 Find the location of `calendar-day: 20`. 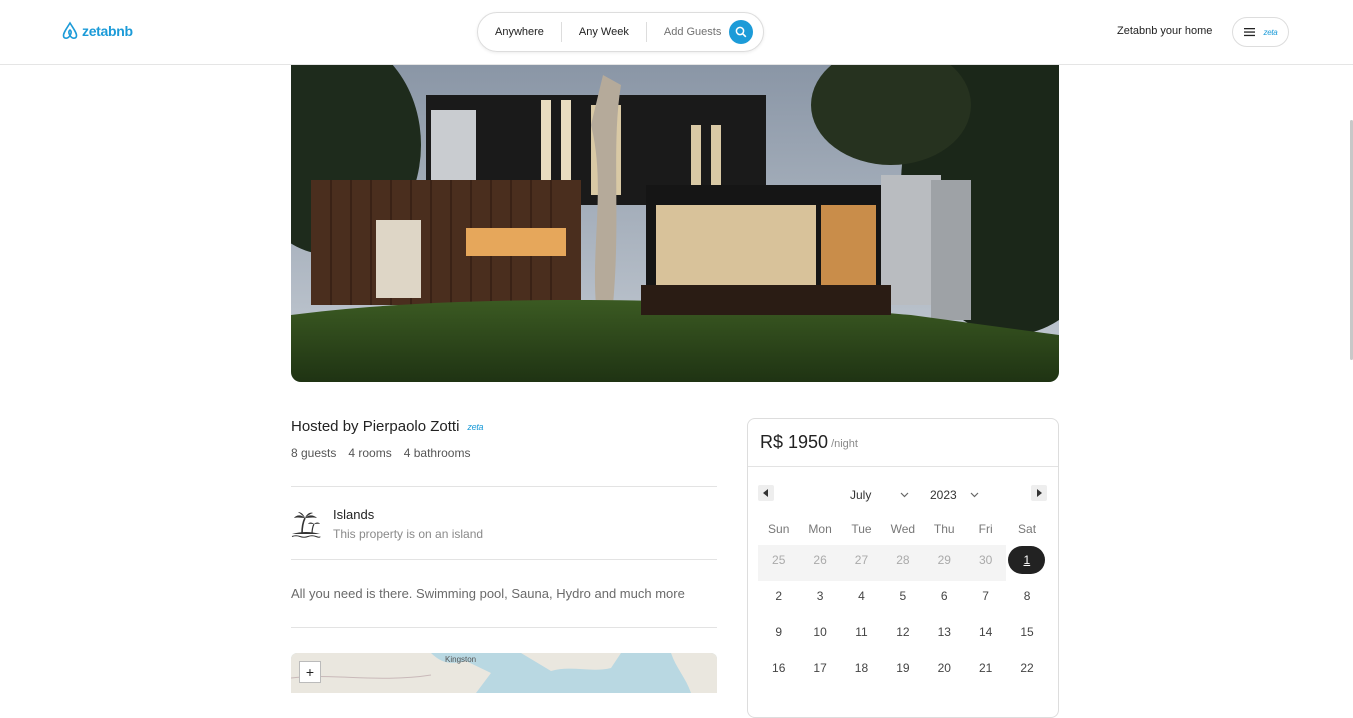

calendar-day: 20 is located at coordinates (944, 671).